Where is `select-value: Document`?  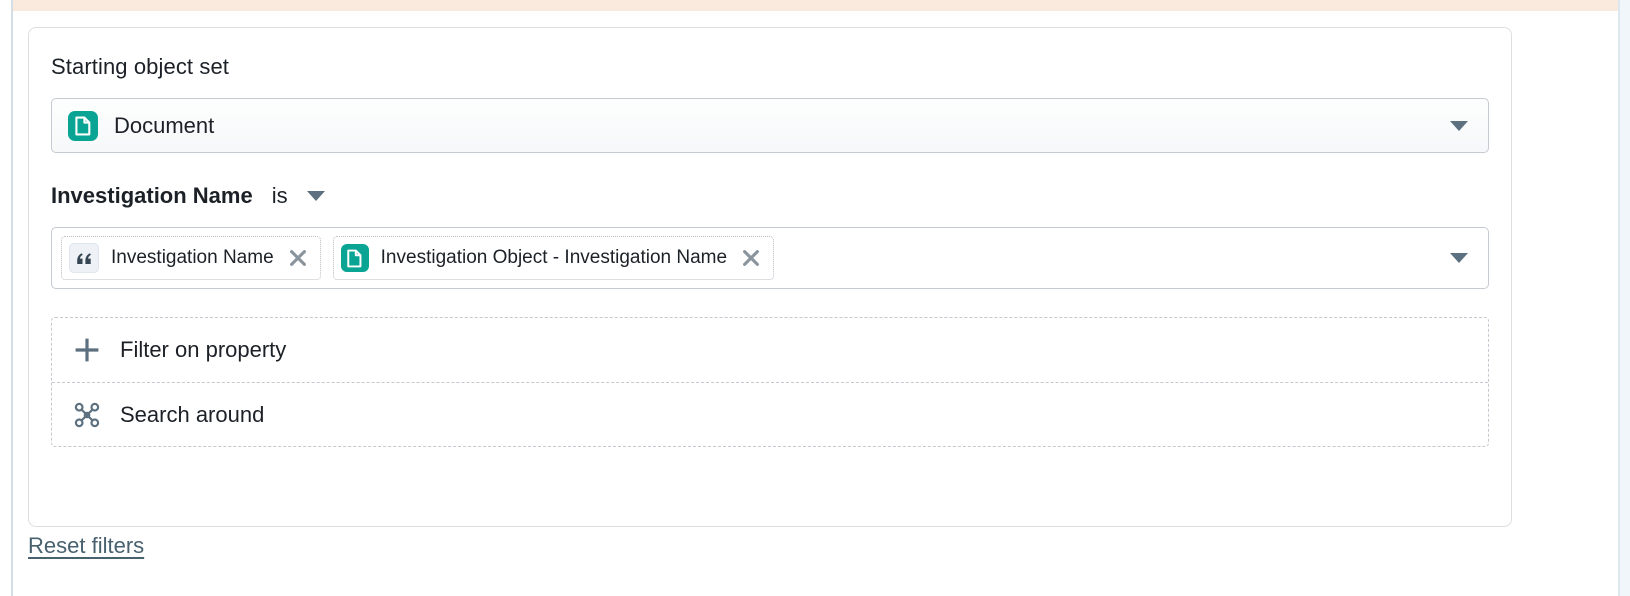
select-value: Document is located at coordinates (141, 125).